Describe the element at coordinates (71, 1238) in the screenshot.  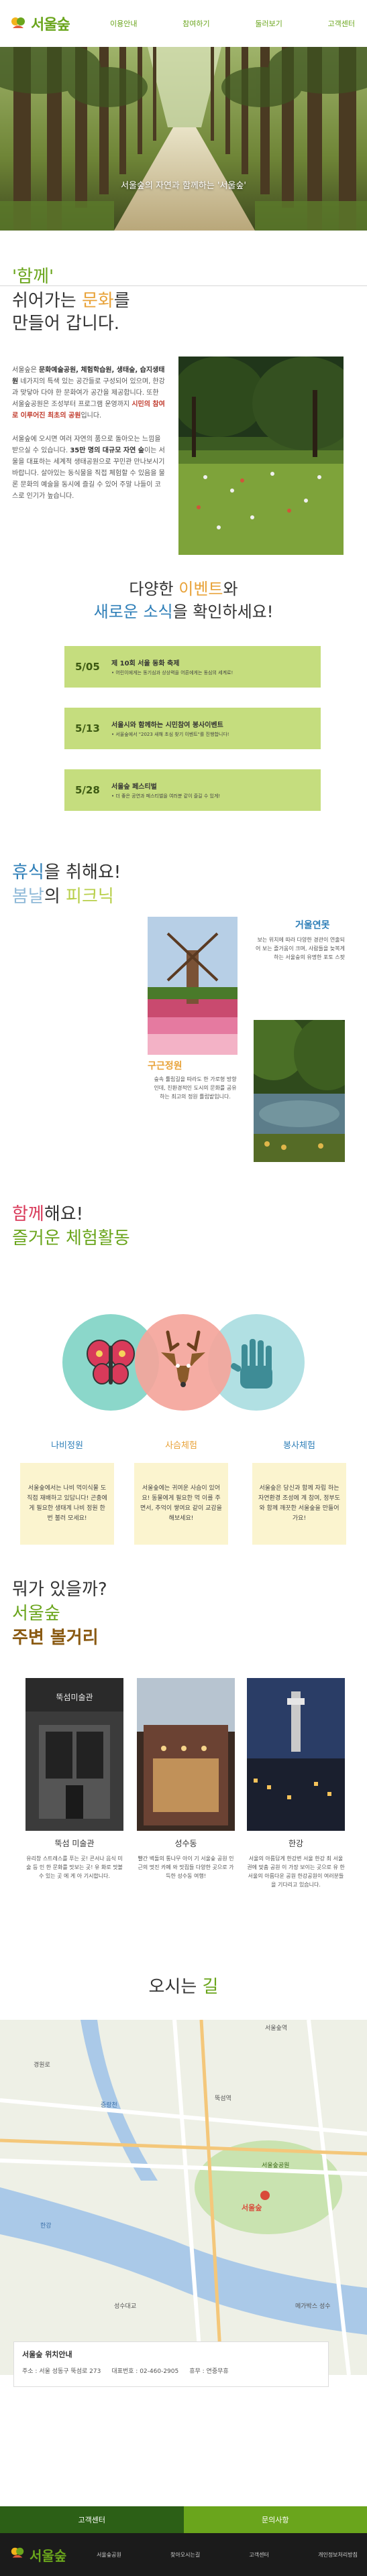
I see `text-accent: 즐거운 체험활동` at that location.